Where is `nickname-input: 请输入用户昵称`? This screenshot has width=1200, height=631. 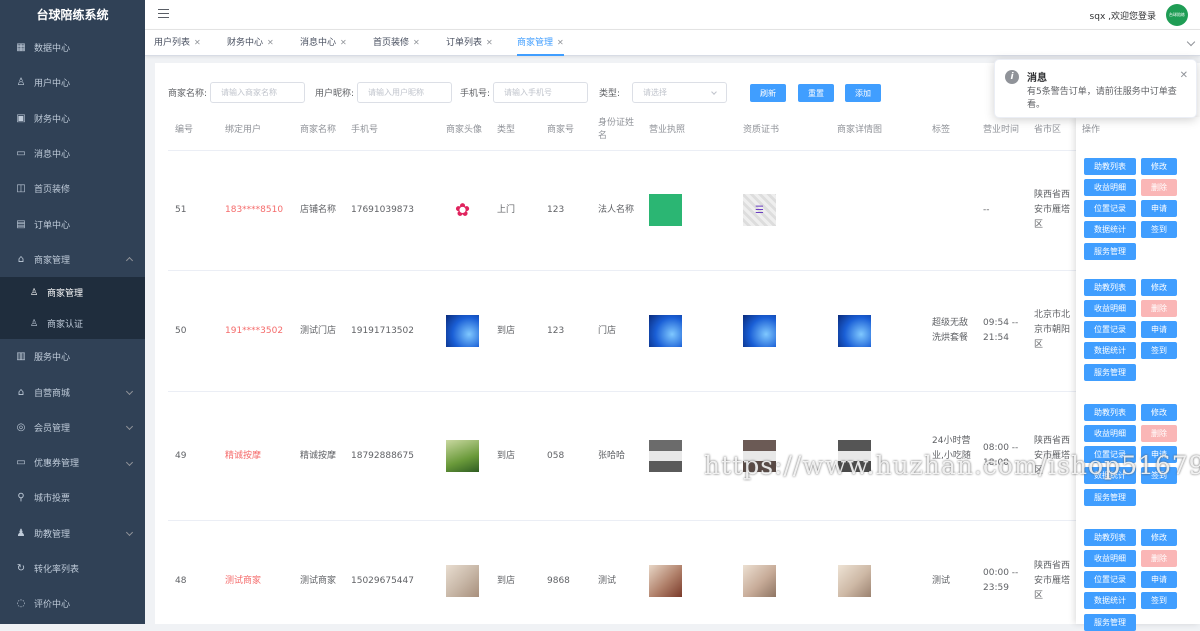
nickname-input: 请输入用户昵称 is located at coordinates (405, 92).